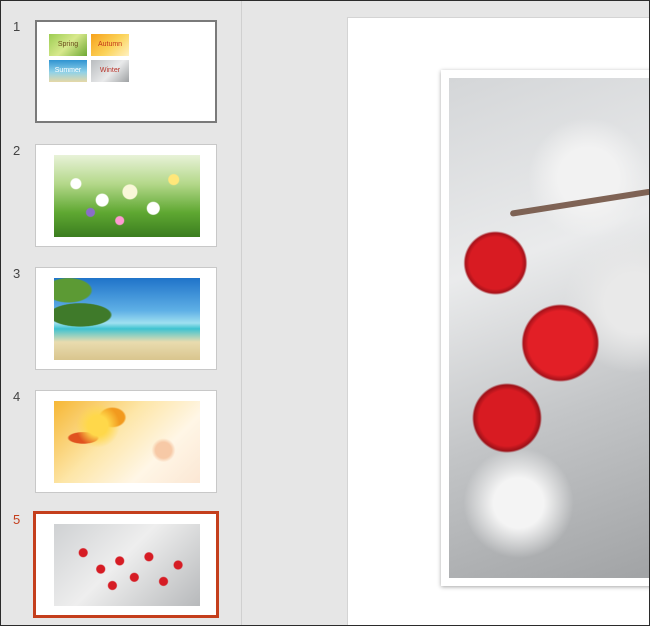  I want to click on slide-number: 4, so click(17, 396).